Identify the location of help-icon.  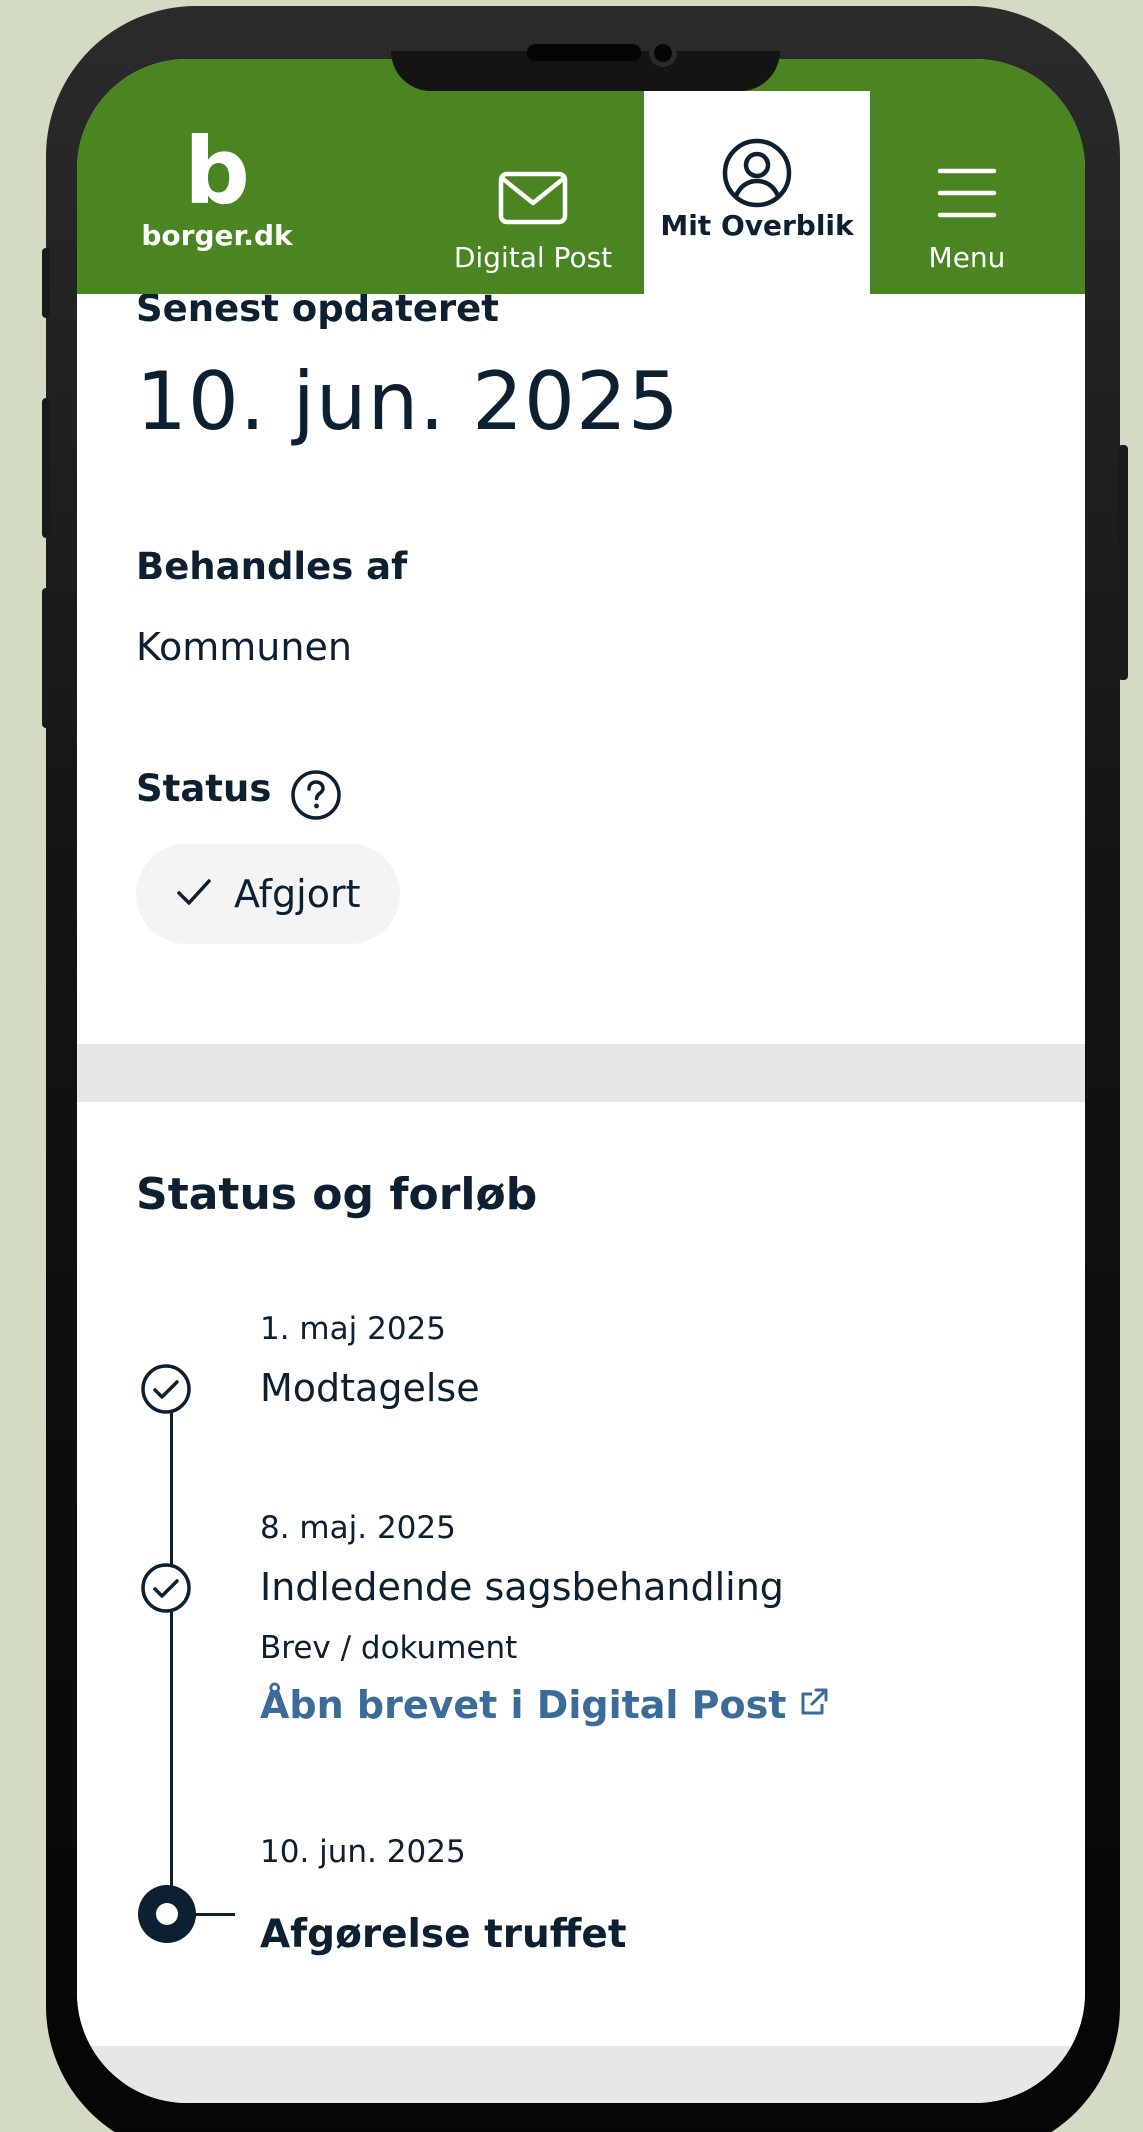
(316, 797).